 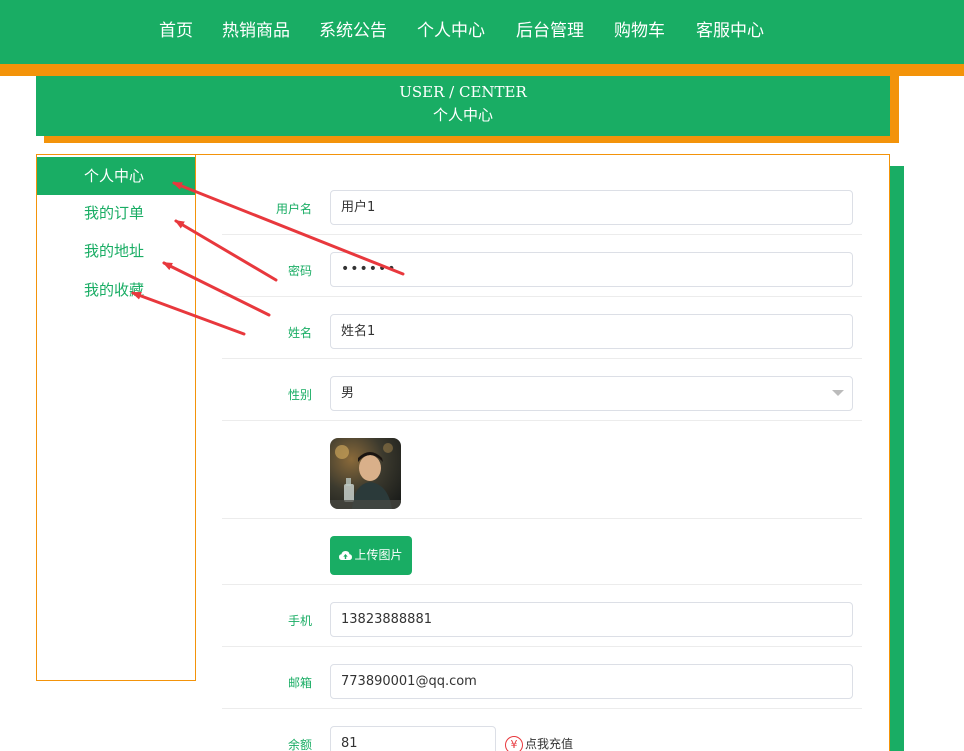 What do you see at coordinates (299, 333) in the screenshot?
I see `name-label: 姓名` at bounding box center [299, 333].